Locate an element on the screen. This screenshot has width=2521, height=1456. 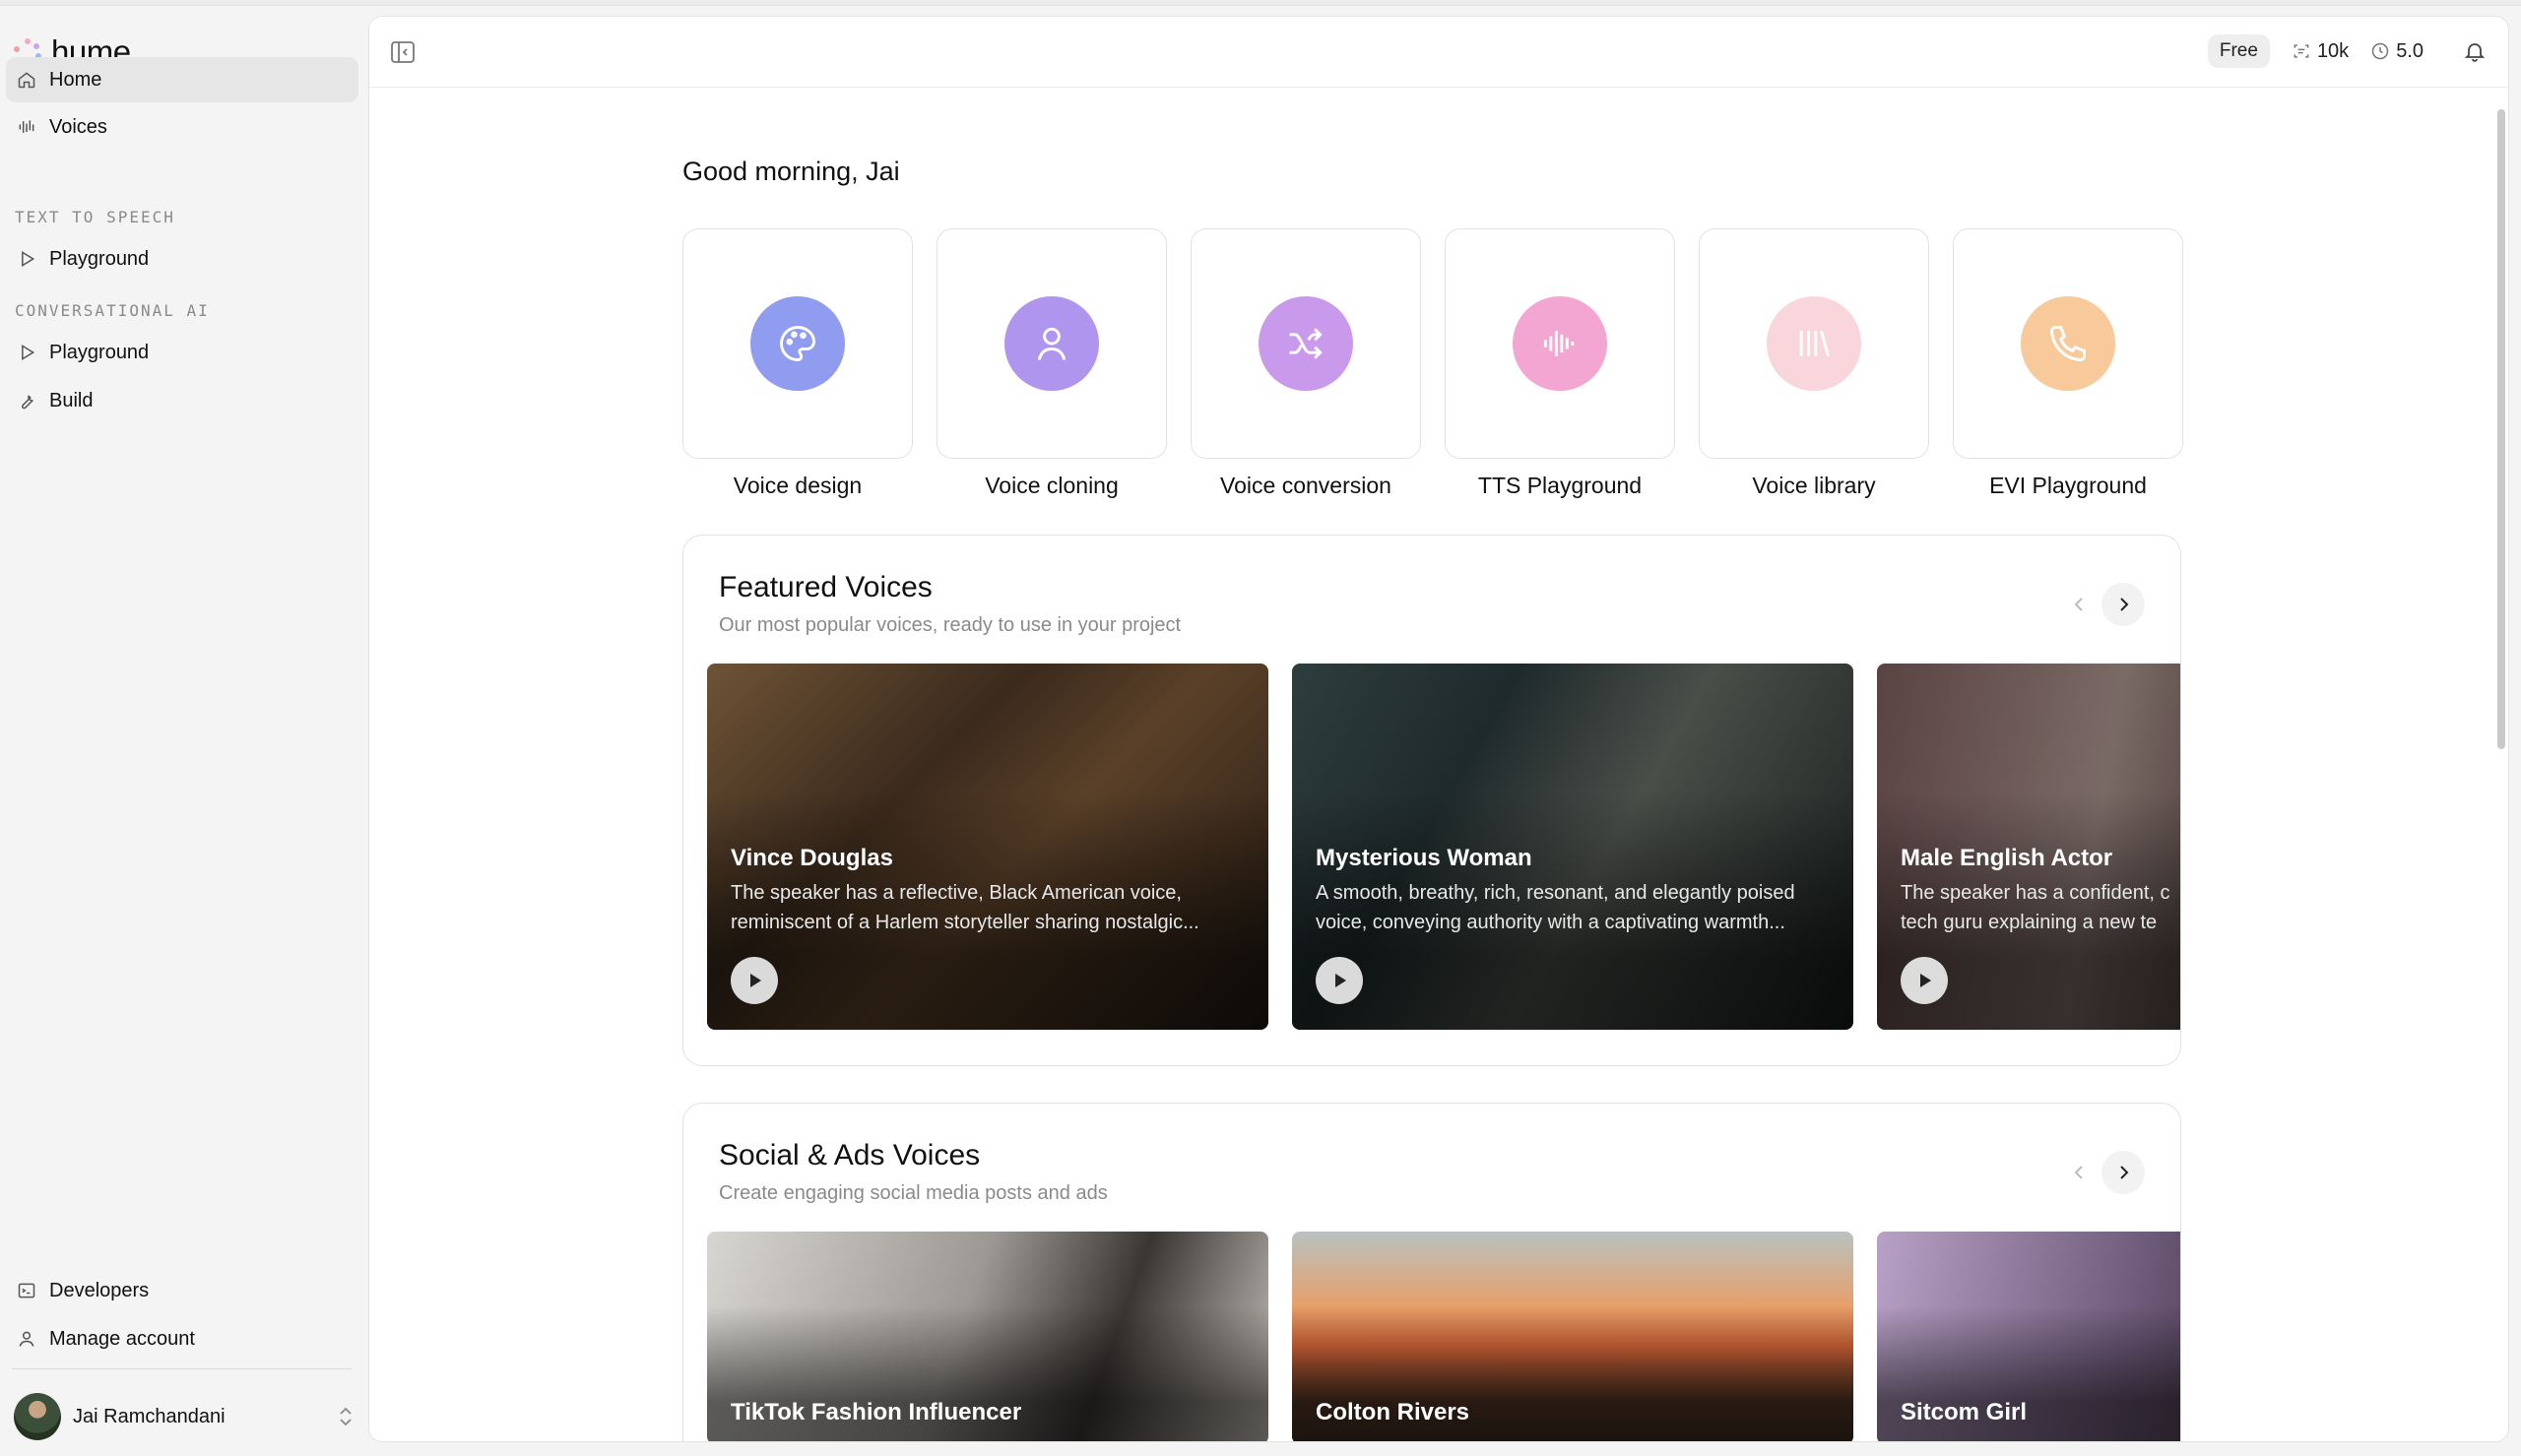
tile-voice-conversion: Voice conversion is located at coordinates (1306, 363).